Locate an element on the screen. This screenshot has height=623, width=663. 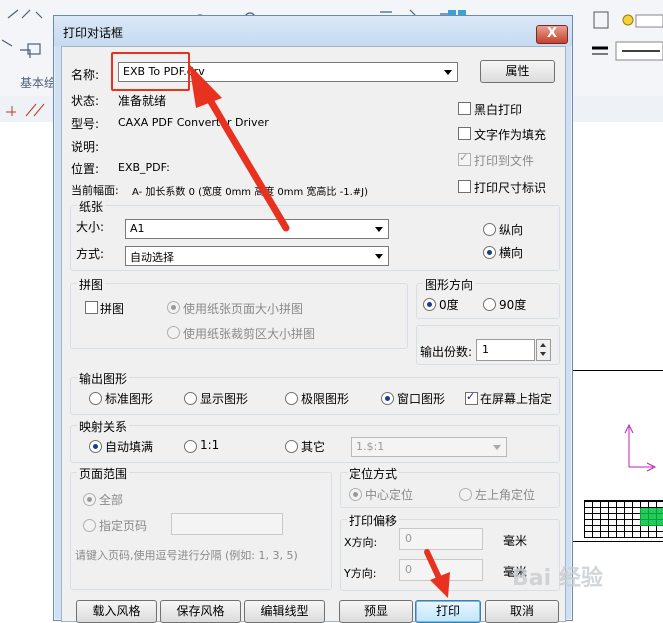
output-standard-radio is located at coordinates (95, 398).